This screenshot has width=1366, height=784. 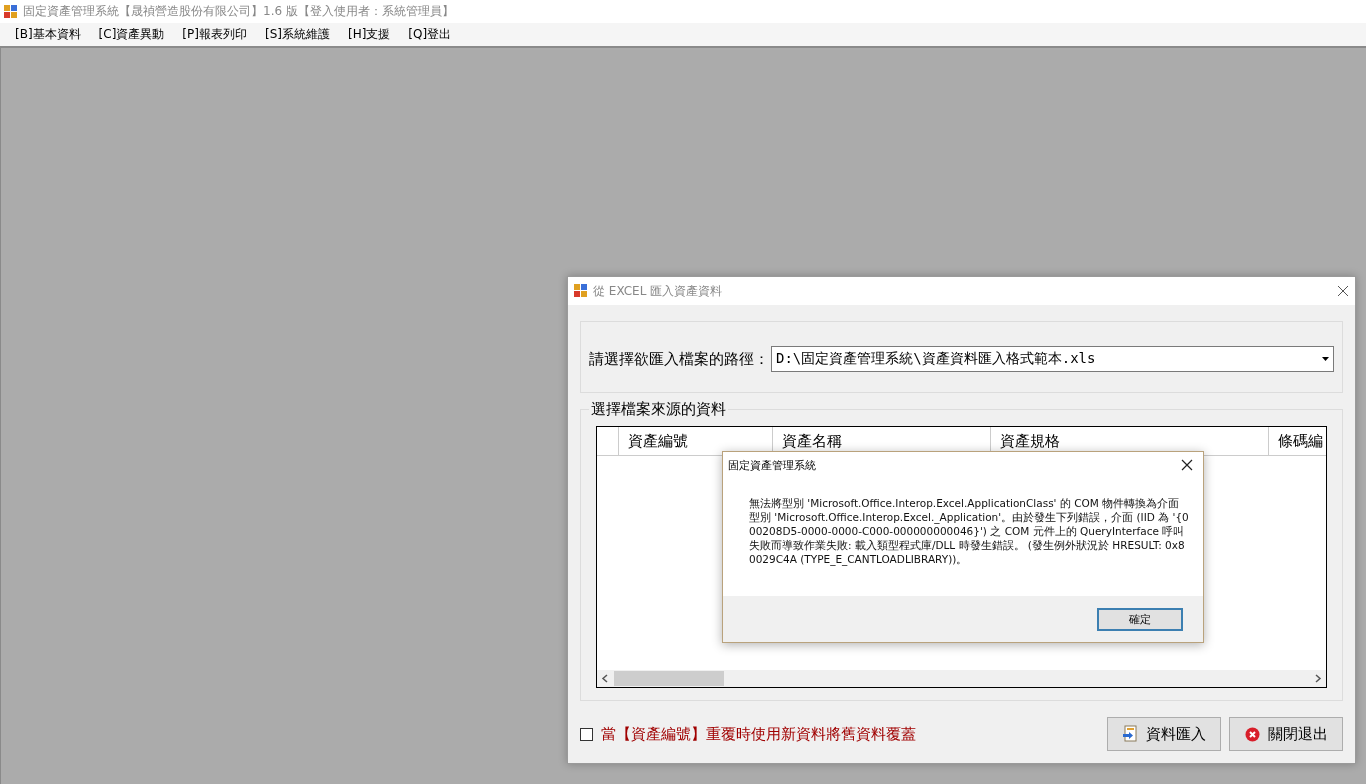 What do you see at coordinates (1164, 734) in the screenshot?
I see `import-button: 資料匯入` at bounding box center [1164, 734].